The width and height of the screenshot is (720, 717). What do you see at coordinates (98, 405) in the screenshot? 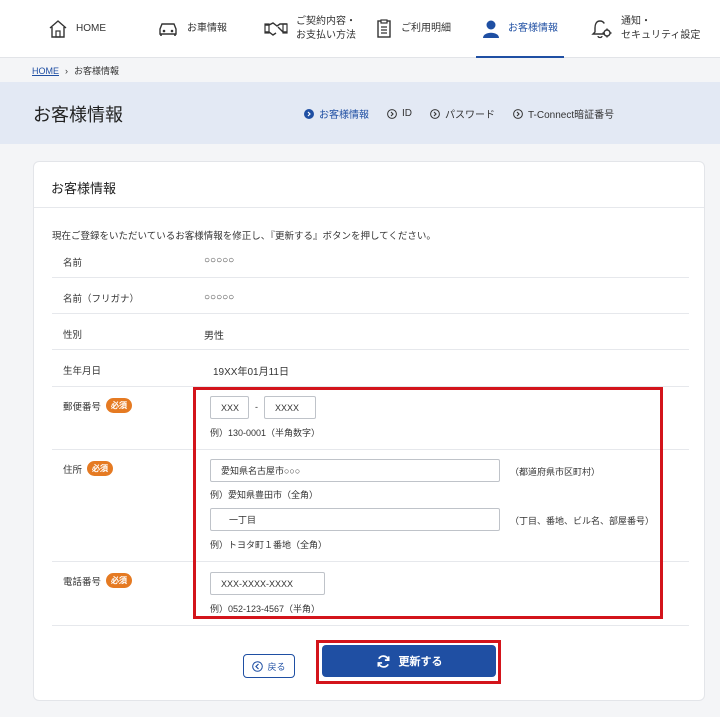
I see `postal-label: 郵便番号 必須` at bounding box center [98, 405].